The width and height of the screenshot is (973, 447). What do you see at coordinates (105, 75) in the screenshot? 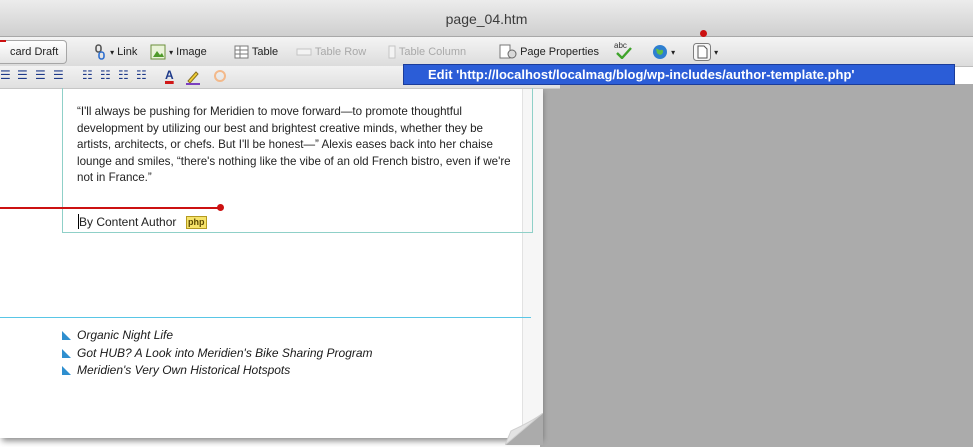
I see `numbered-list-icon: ☷` at bounding box center [105, 75].